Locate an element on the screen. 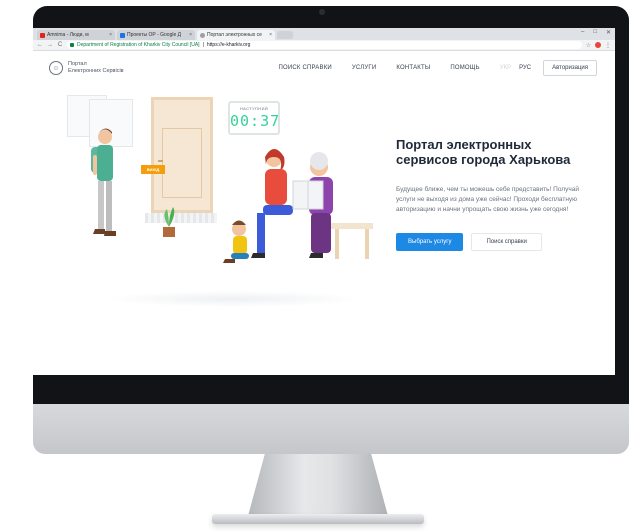 This screenshot has width=636, height=532. camera-icon is located at coordinates (322, 12).